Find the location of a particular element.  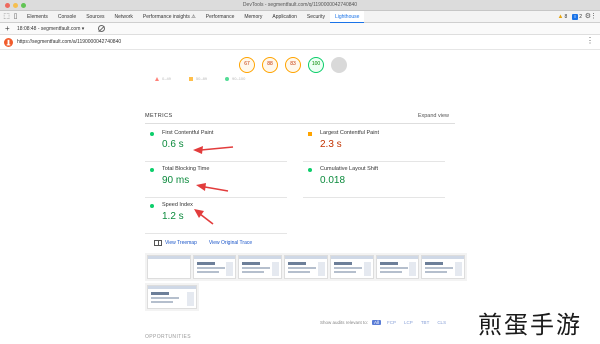

pwa-badge-icon is located at coordinates (339, 65).